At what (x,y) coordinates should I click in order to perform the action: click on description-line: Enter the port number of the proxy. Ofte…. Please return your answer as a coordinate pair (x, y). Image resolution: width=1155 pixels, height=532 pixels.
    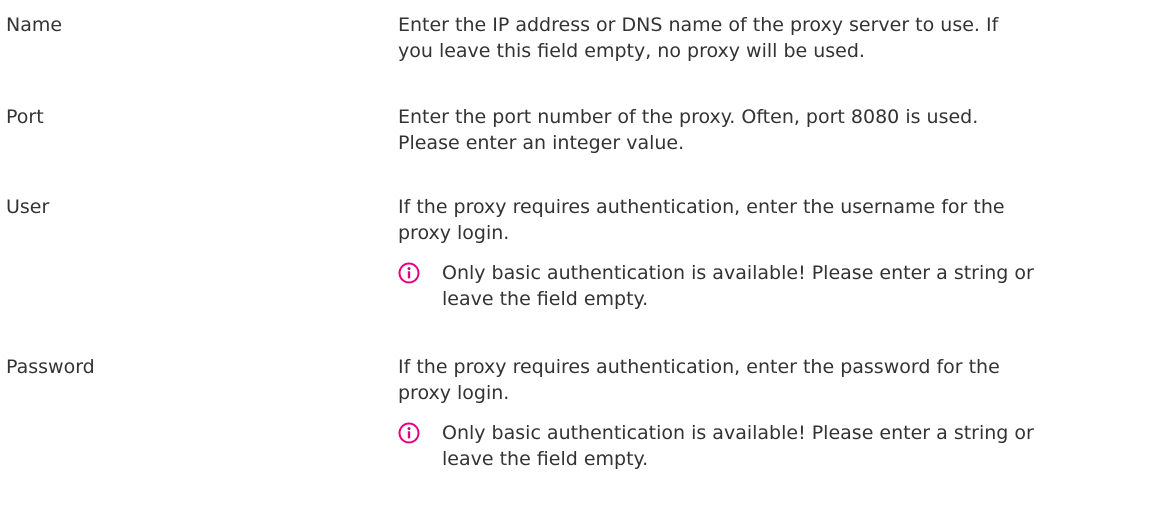
    Looking at the image, I should click on (688, 117).